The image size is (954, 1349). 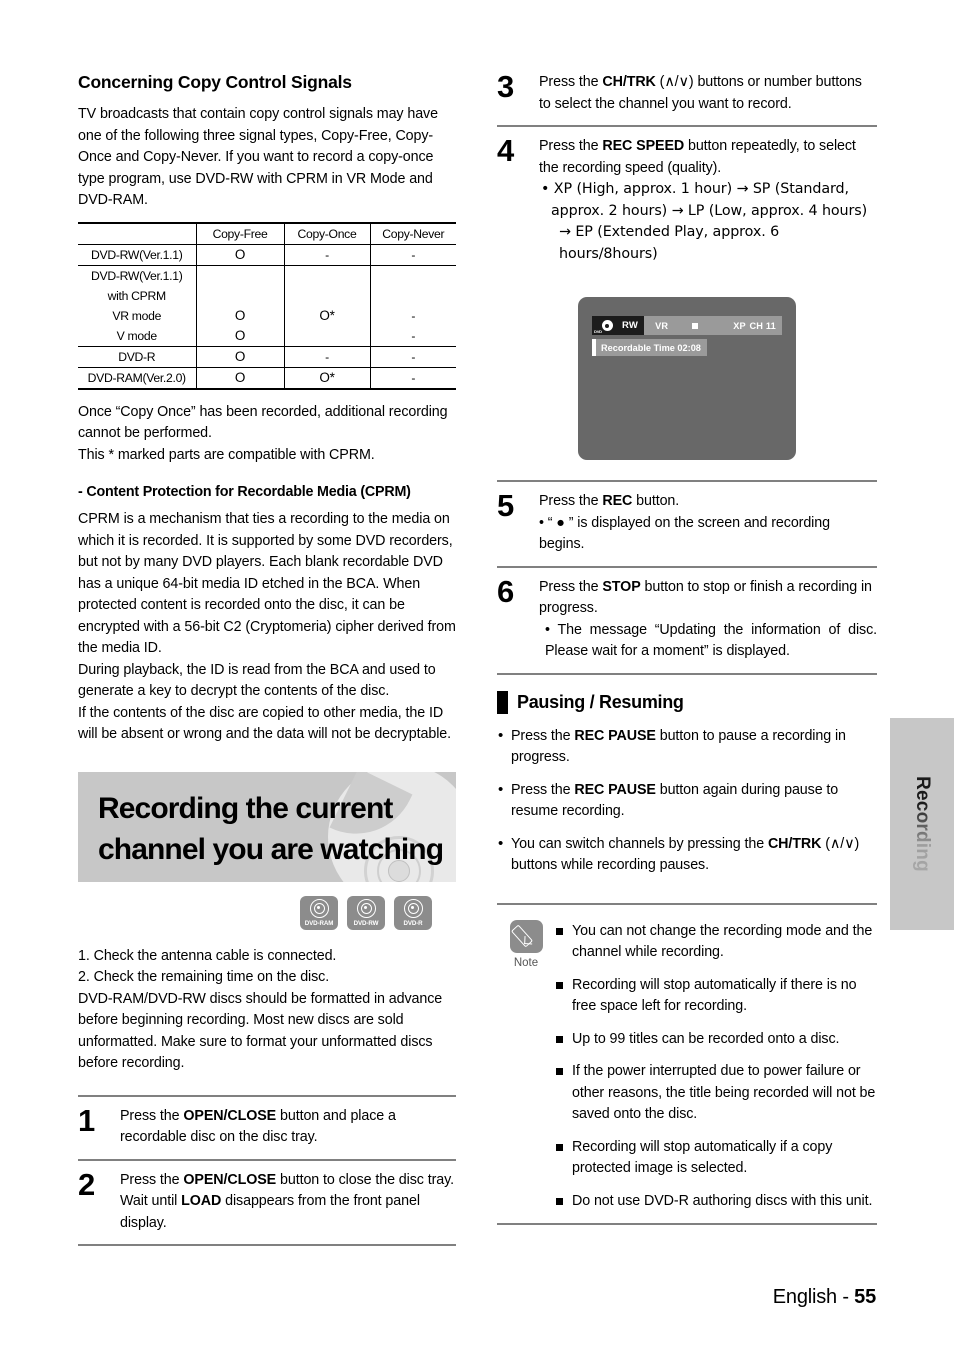 I want to click on step-text-bold: REC, so click(x=617, y=501).